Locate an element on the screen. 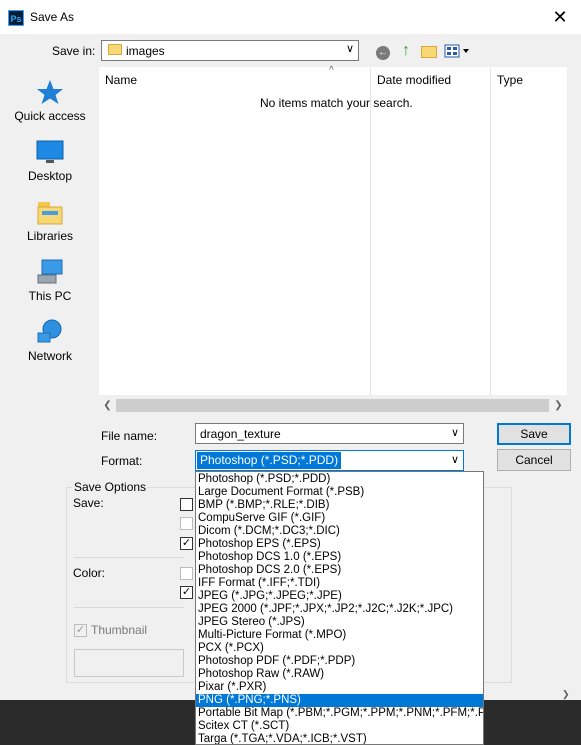 This screenshot has height=745, width=581. place-label: Desktop is located at coordinates (50, 176).